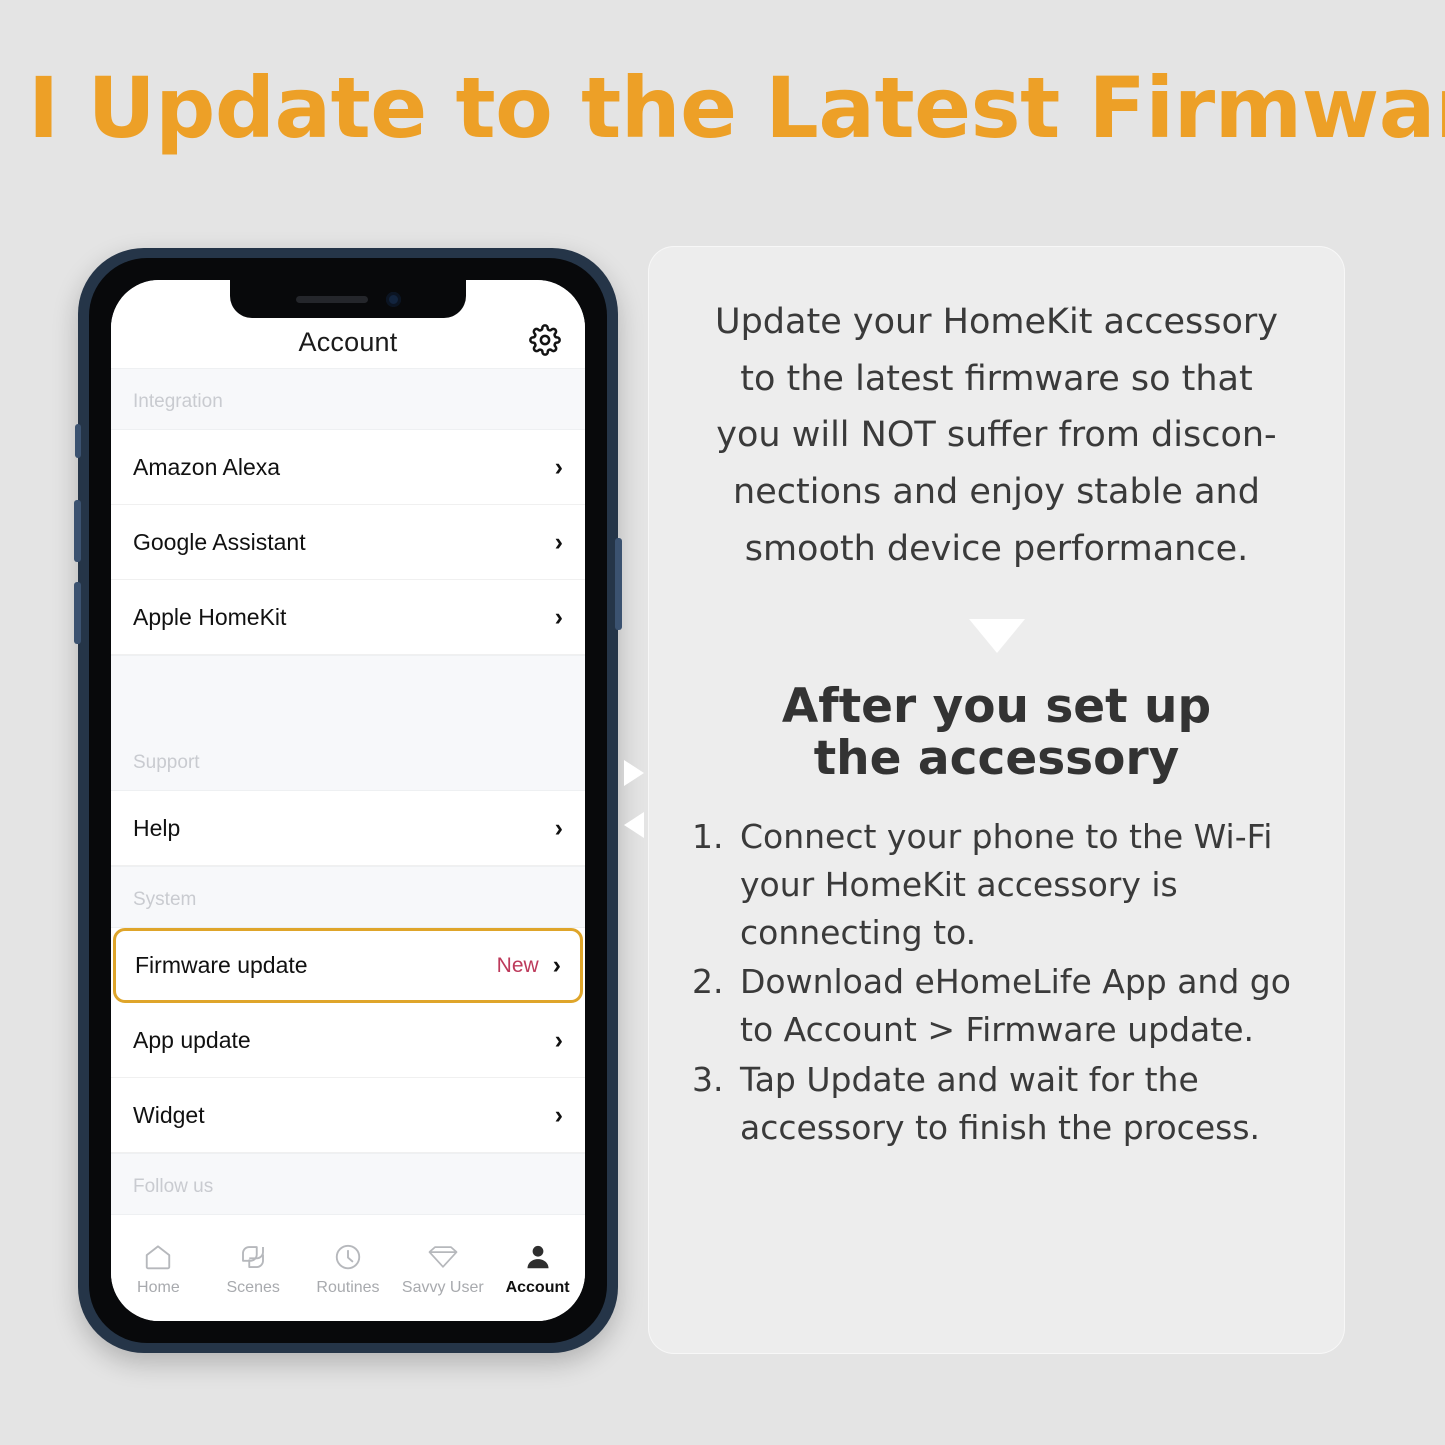 The height and width of the screenshot is (1445, 1445). Describe the element at coordinates (210, 616) in the screenshot. I see `list-item-label: Apple HomeKit` at that location.